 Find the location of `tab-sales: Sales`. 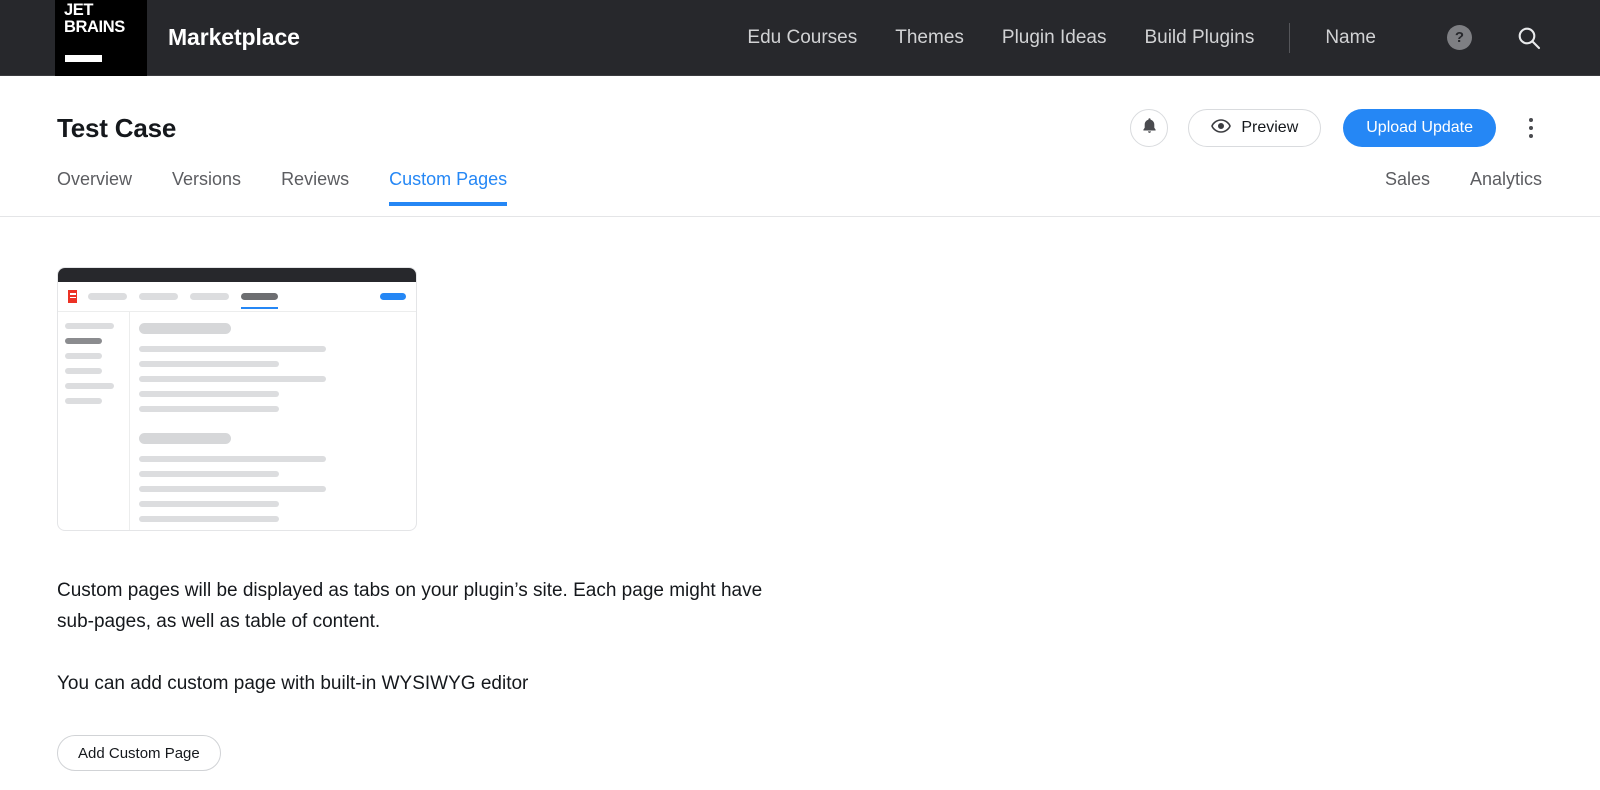

tab-sales: Sales is located at coordinates (1407, 187).